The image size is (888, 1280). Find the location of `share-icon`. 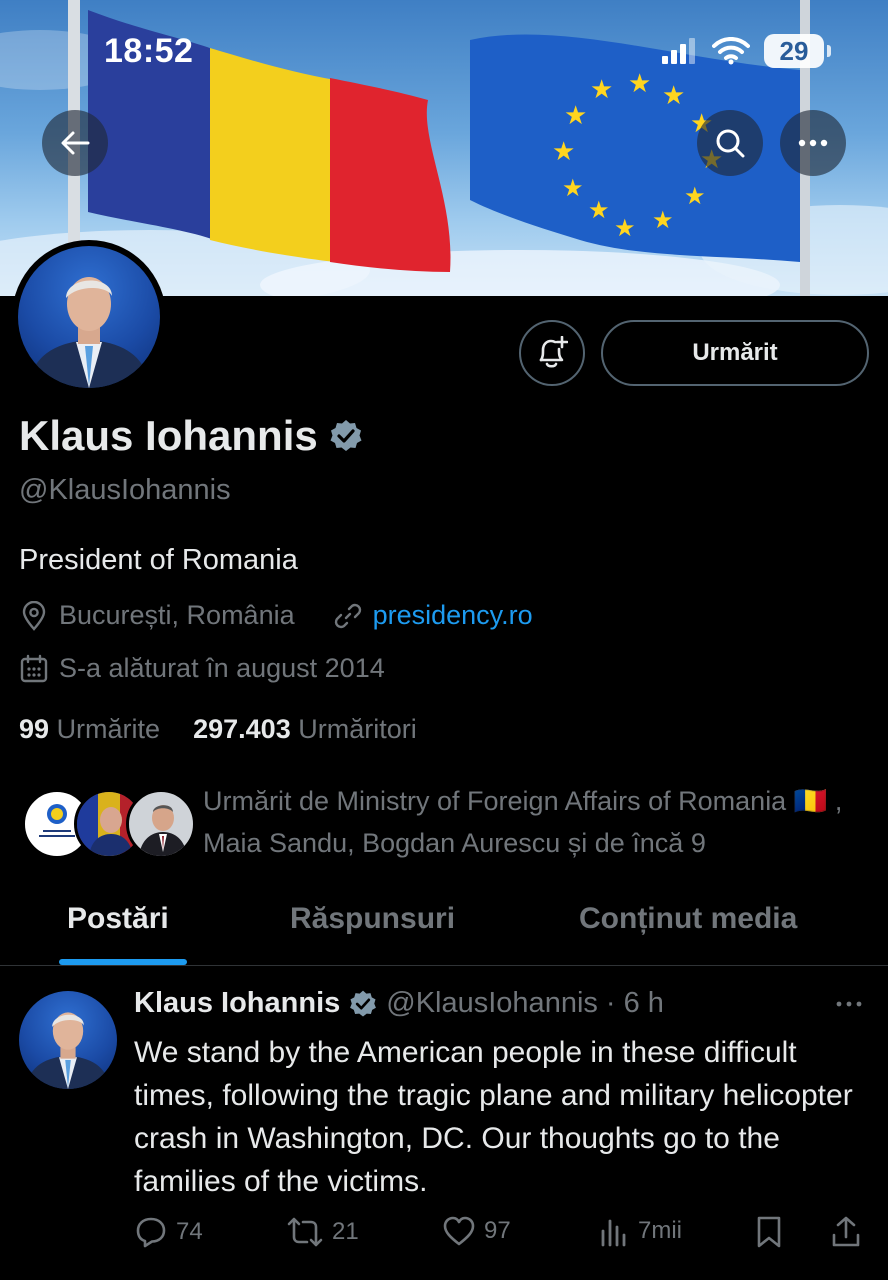

share-icon is located at coordinates (846, 1231).